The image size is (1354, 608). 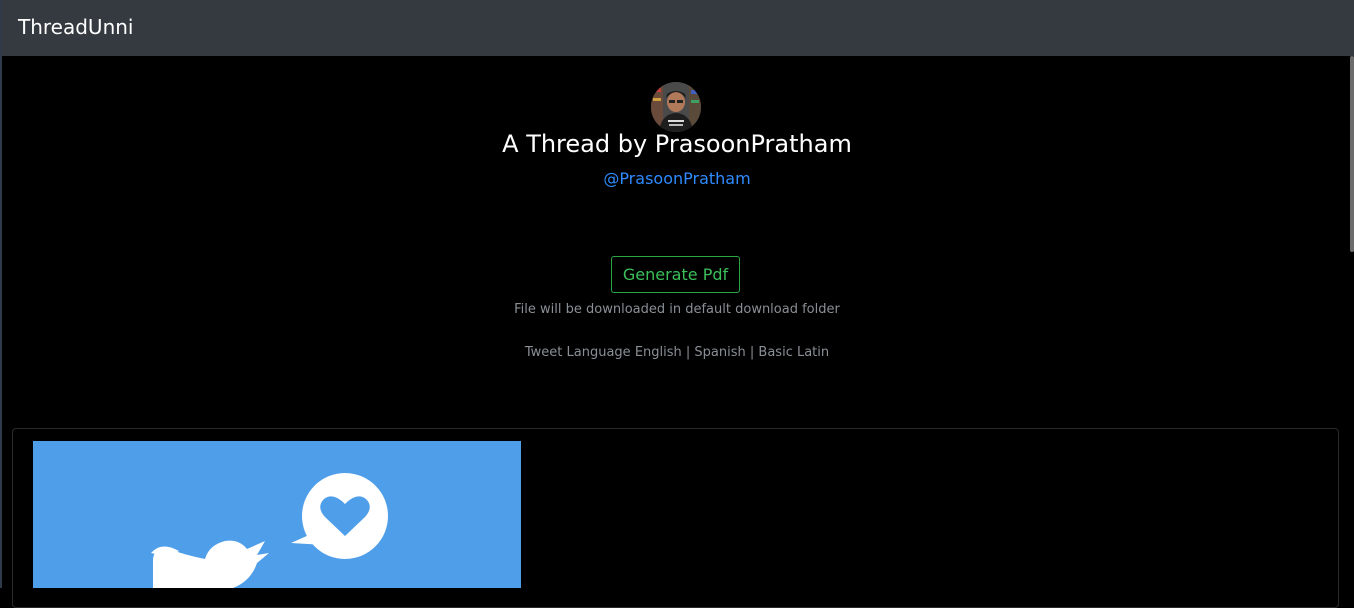 I want to click on generate-pdf-button: Generate Pdf, so click(x=675, y=274).